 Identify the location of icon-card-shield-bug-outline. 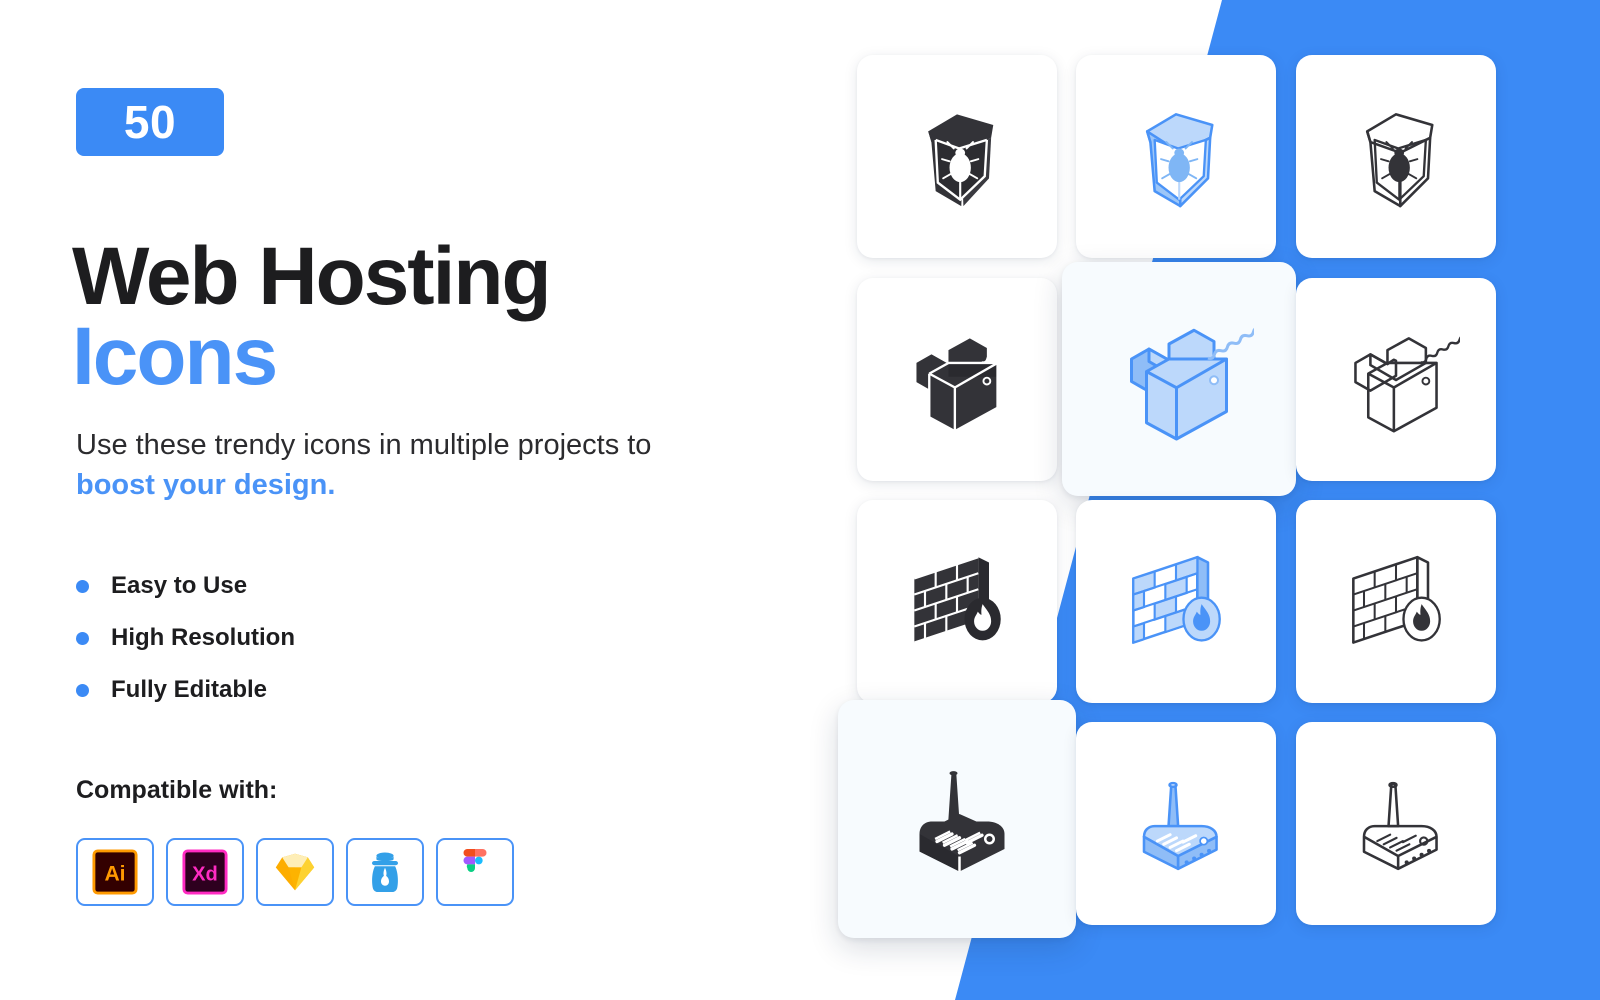
(1396, 156).